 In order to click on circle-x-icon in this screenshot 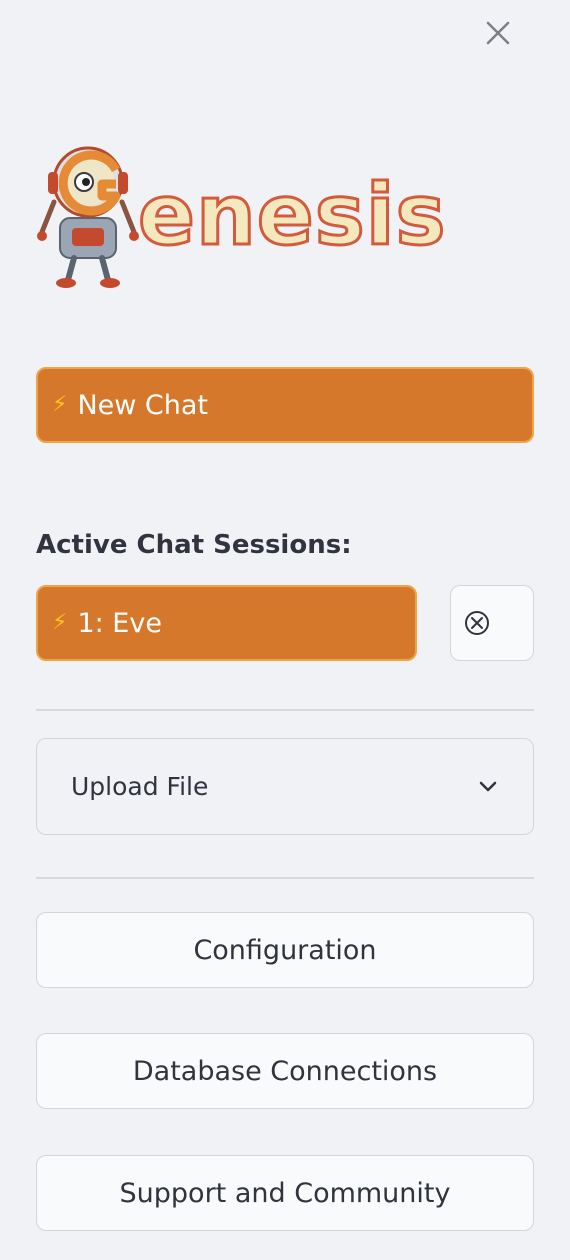, I will do `click(477, 623)`.